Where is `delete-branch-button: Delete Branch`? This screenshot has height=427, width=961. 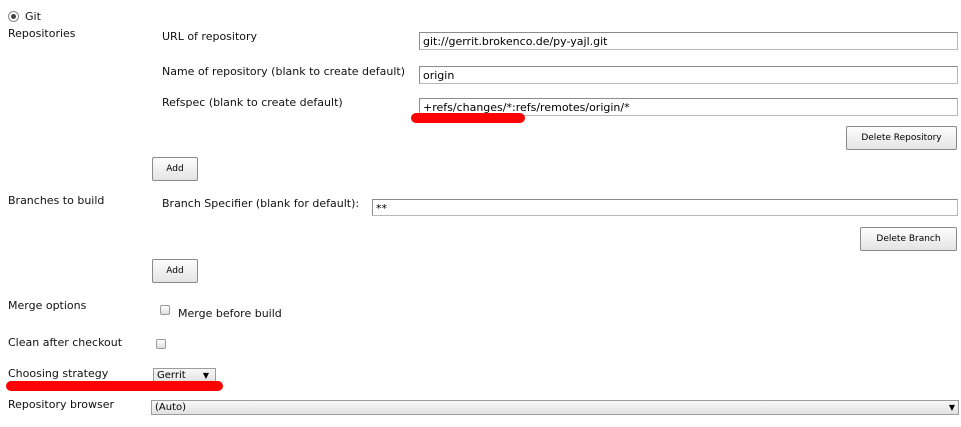 delete-branch-button: Delete Branch is located at coordinates (908, 239).